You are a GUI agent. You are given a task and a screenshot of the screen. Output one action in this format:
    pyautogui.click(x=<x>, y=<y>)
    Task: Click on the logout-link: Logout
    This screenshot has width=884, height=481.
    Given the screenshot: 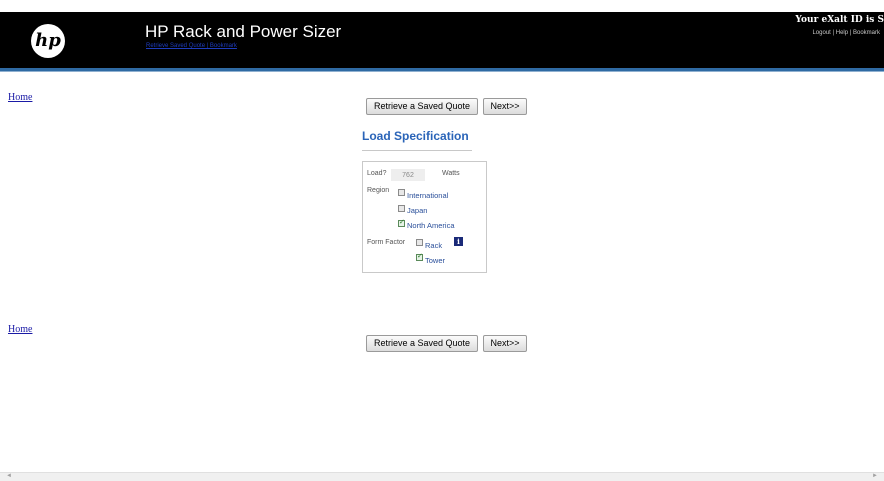 What is the action you would take?
    pyautogui.click(x=821, y=33)
    